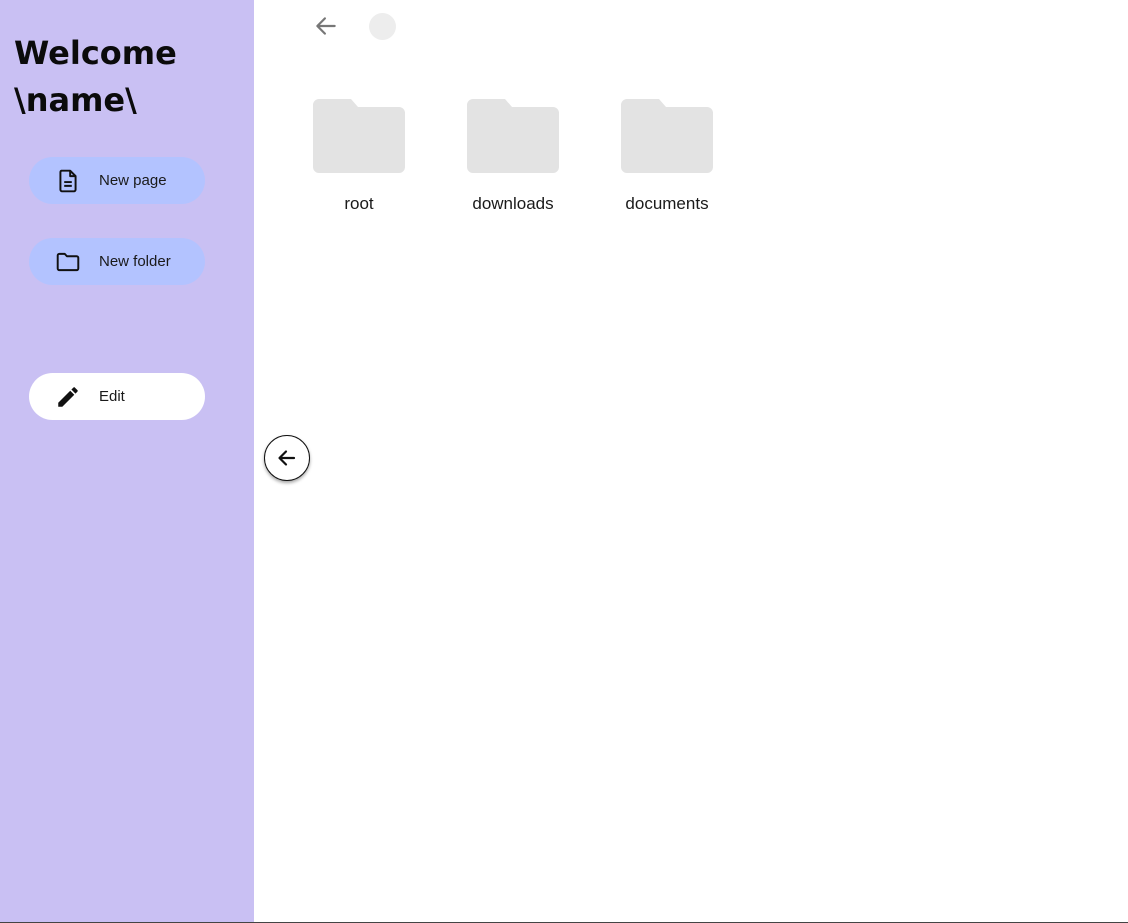 Image resolution: width=1128 pixels, height=923 pixels. Describe the element at coordinates (68, 181) in the screenshot. I see `document-icon` at that location.